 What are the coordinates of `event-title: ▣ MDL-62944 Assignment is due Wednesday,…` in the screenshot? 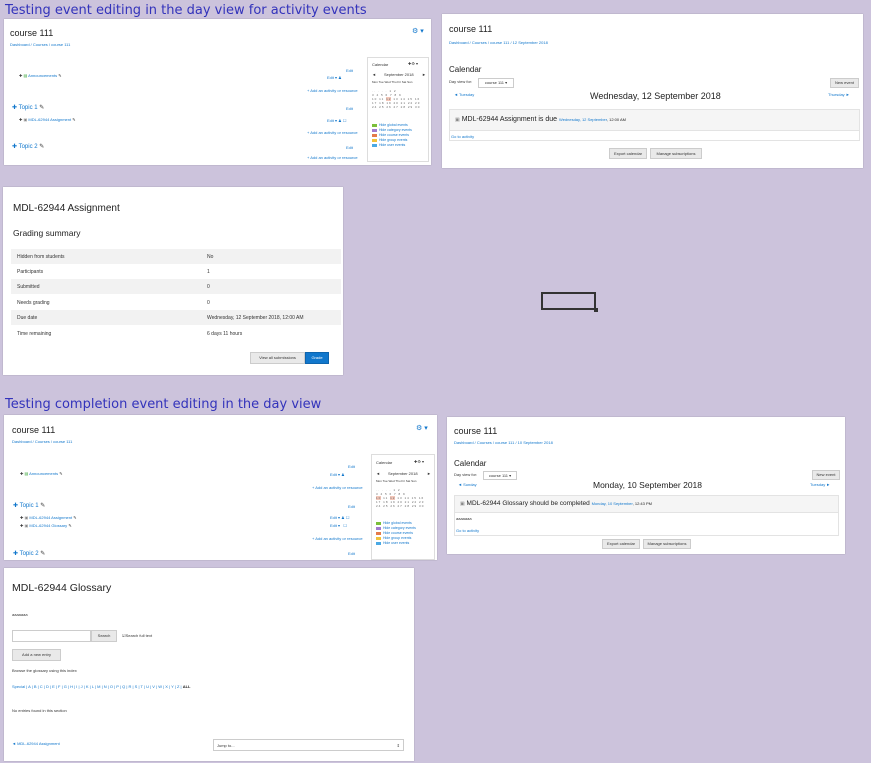 It's located at (540, 119).